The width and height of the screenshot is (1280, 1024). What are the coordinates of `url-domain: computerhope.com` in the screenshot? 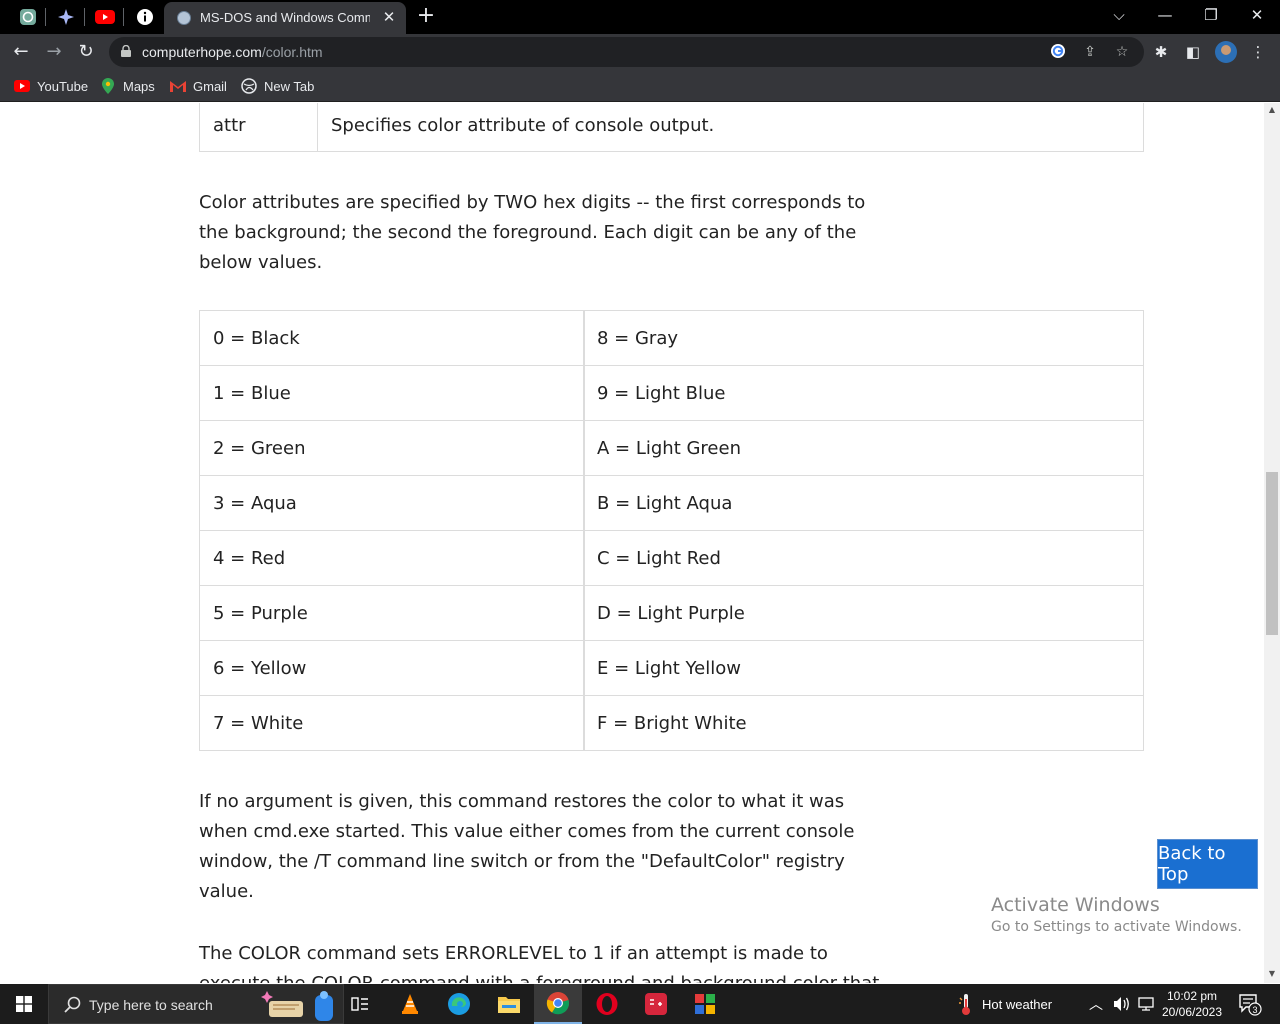 It's located at (202, 52).